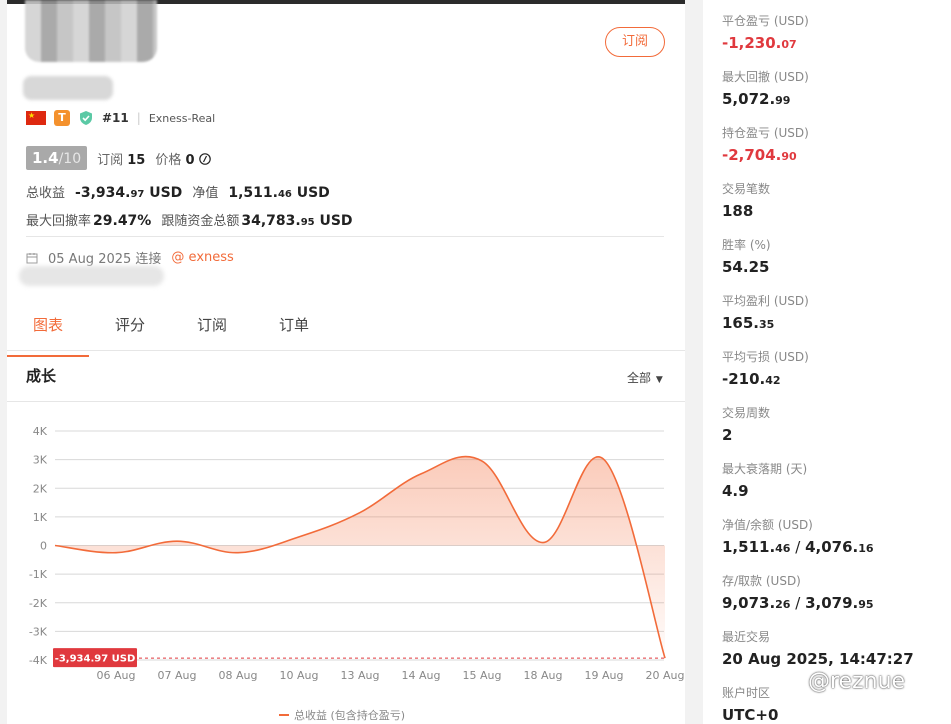 Image resolution: width=951 pixels, height=724 pixels. I want to click on china-flag-icon, so click(36, 118).